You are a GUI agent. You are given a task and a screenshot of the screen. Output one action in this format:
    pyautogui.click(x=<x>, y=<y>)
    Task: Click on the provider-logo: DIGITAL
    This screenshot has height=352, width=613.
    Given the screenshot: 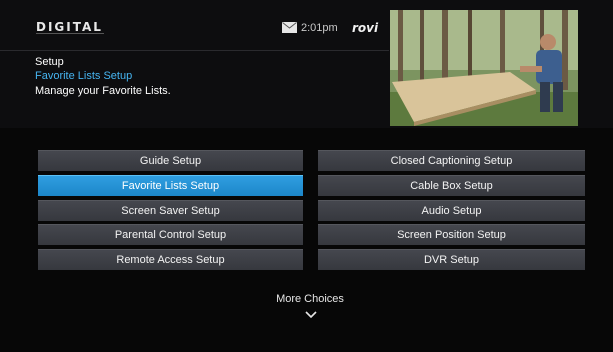 What is the action you would take?
    pyautogui.click(x=69, y=27)
    